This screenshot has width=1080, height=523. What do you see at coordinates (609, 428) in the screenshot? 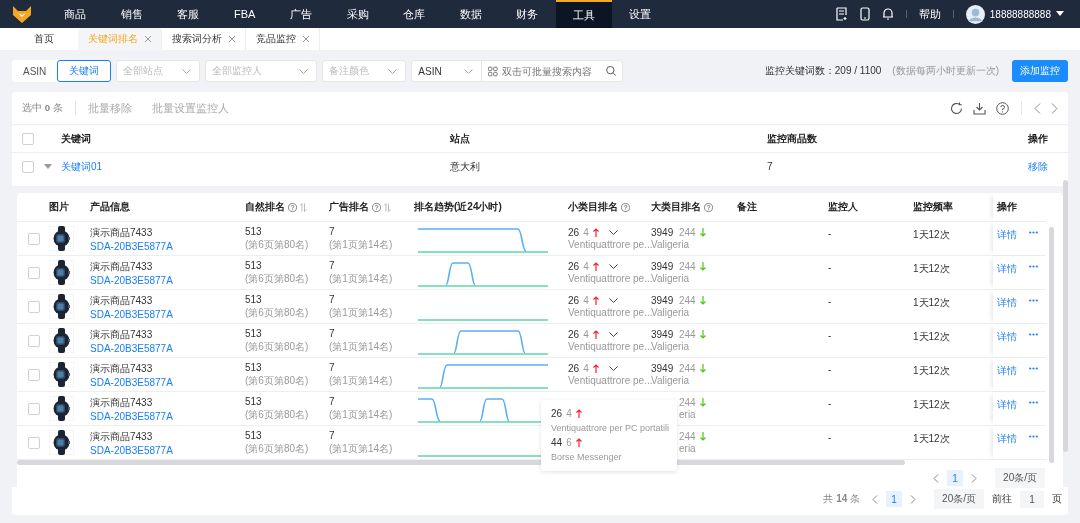
I see `category-name: Ventiquattrore per PC portatili` at bounding box center [609, 428].